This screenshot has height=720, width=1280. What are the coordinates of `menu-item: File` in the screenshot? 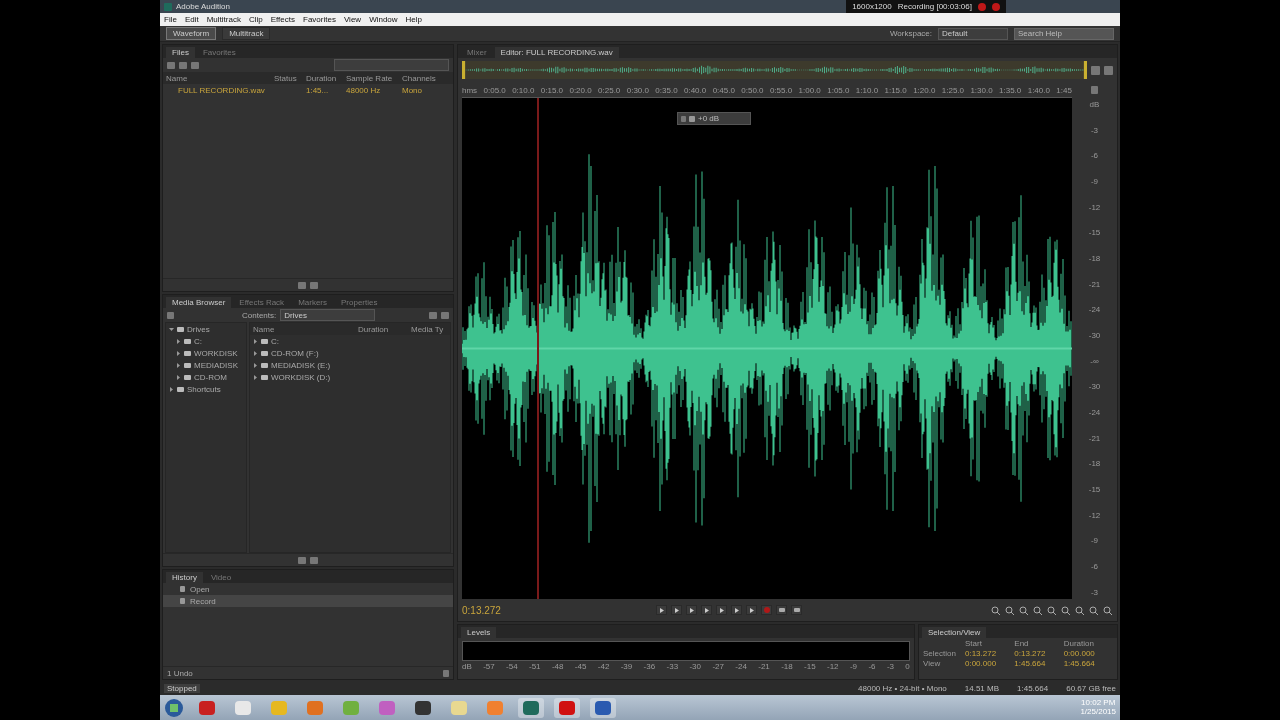 It's located at (170, 19).